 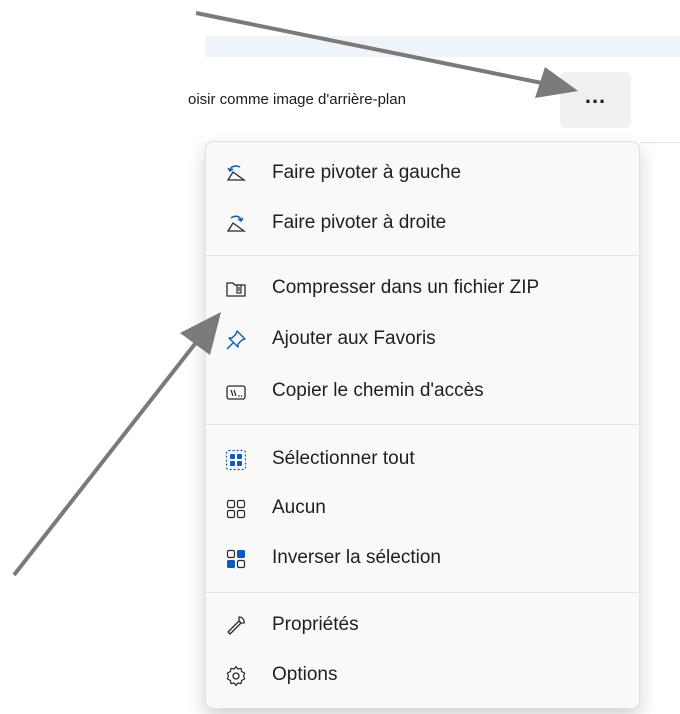 I want to click on menu-item-rotate-right: Faire pivoter à droite, so click(x=422, y=223).